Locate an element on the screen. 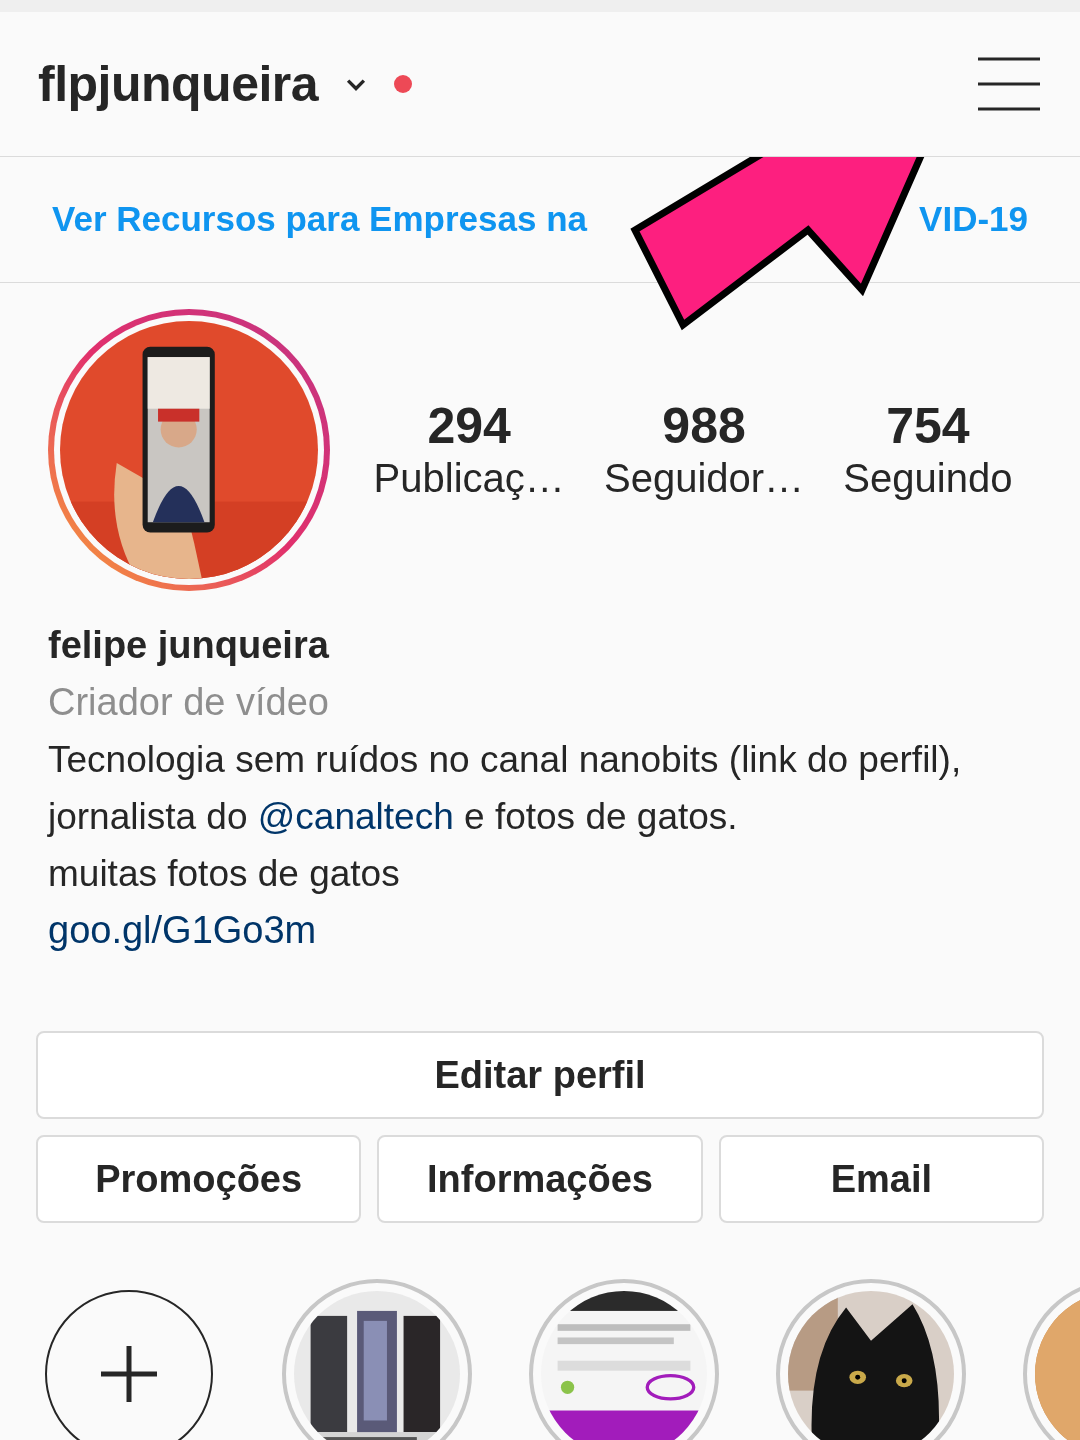  mention-link: @canaltech is located at coordinates (355, 816).